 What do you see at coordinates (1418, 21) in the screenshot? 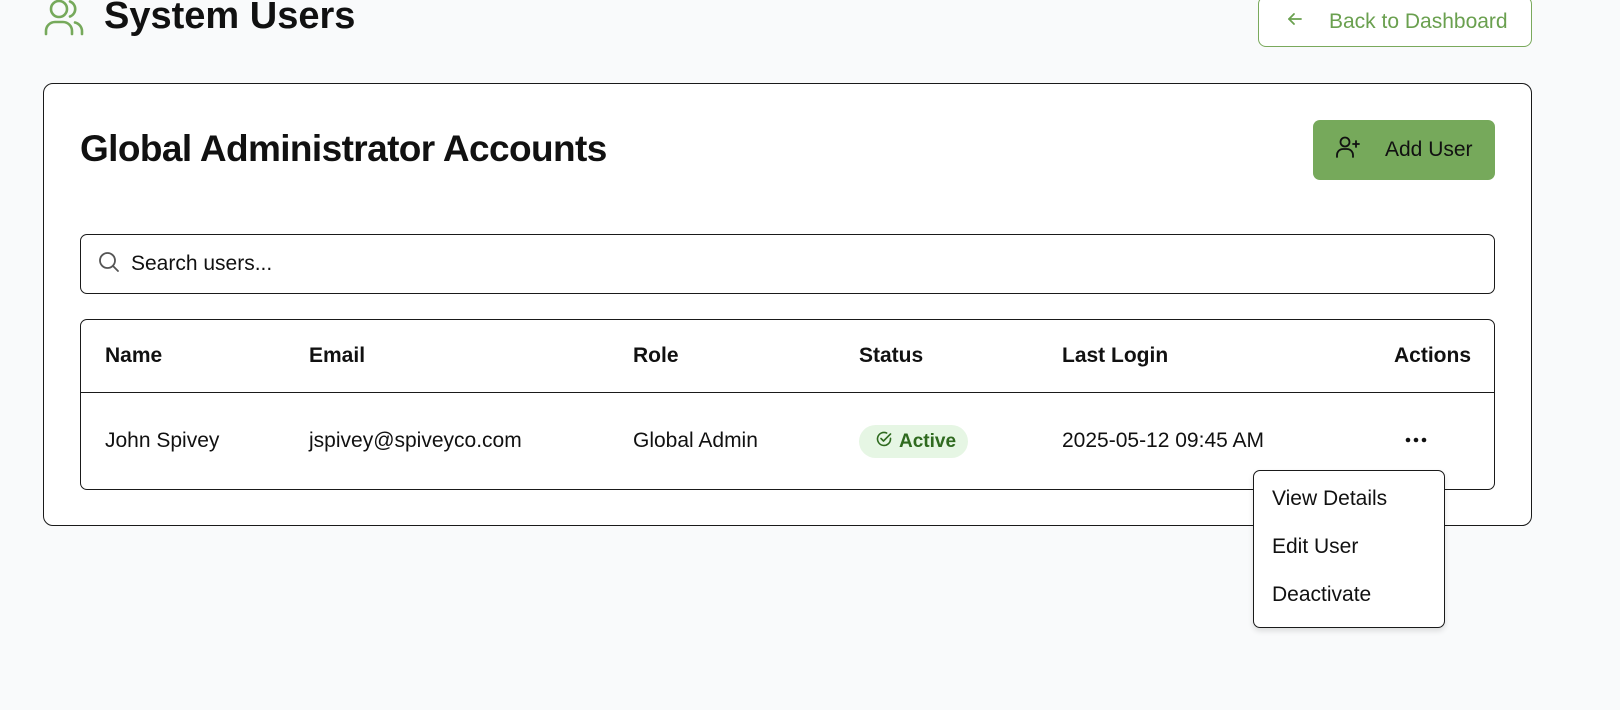
I see `back-button-label: Back to Dashboard` at bounding box center [1418, 21].